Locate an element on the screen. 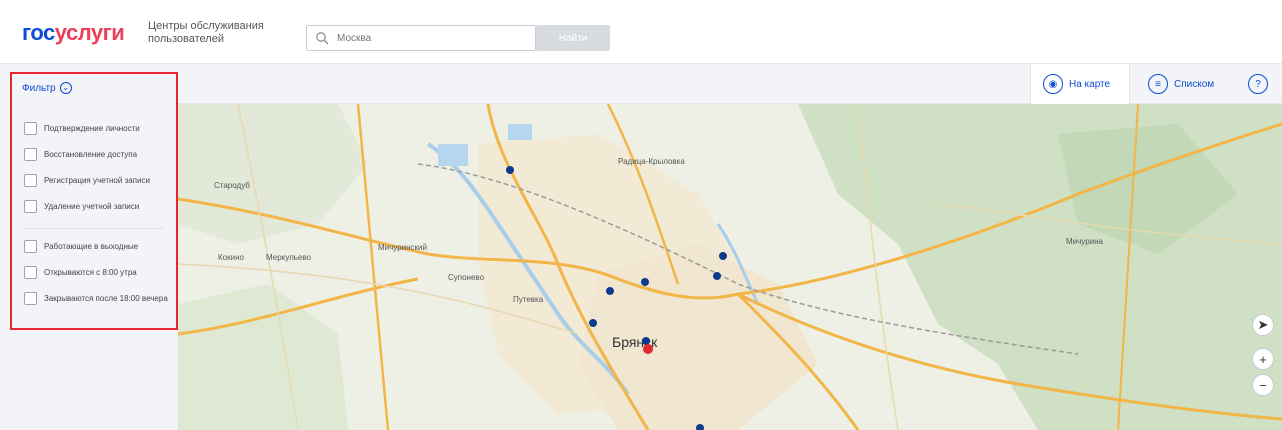 The image size is (1282, 430). map-label: Мичурина is located at coordinates (1085, 241).